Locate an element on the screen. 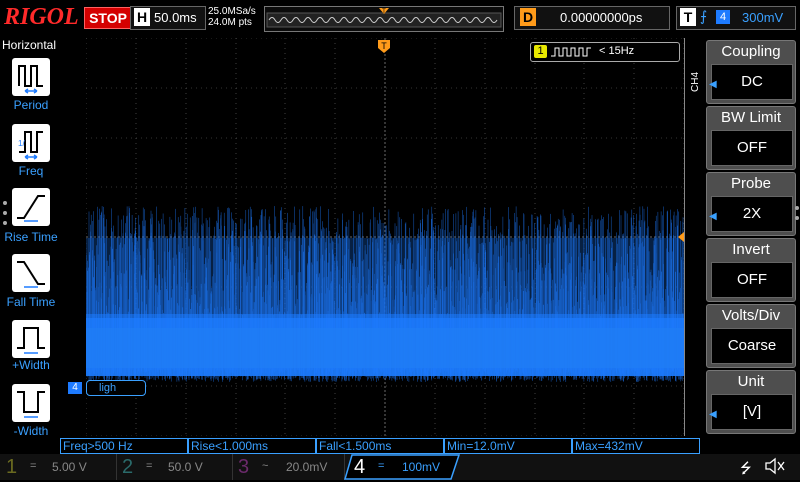 The height and width of the screenshot is (482, 800). channel-1-status: 1 = 5.00 V is located at coordinates (58, 467).